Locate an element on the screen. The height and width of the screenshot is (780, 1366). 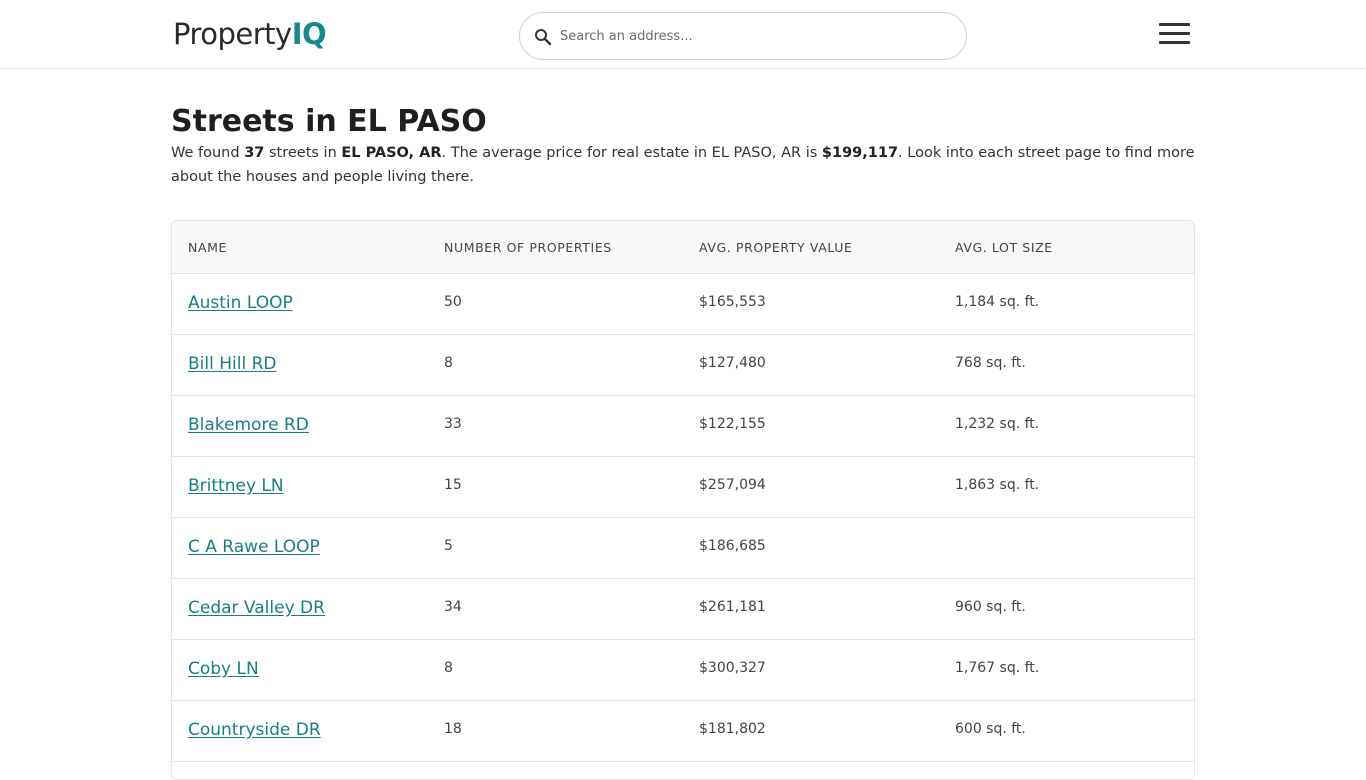
table-row: Brittney LN 15 $257,094 1,863 sq. ft. is located at coordinates (683, 487).